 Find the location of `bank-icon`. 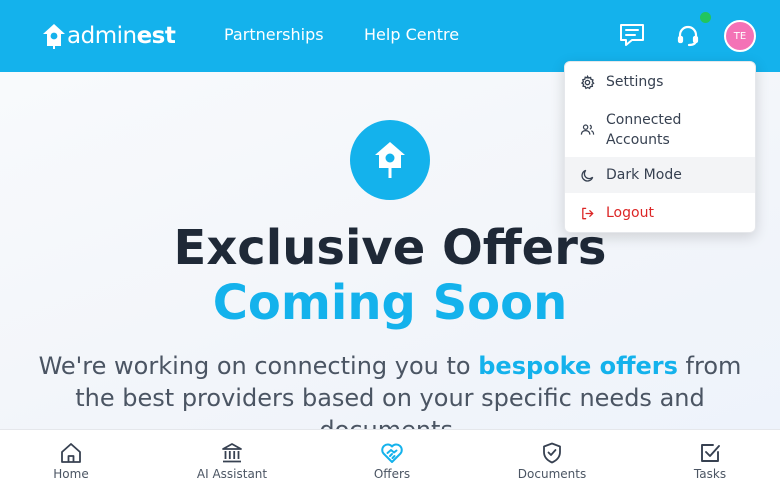

bank-icon is located at coordinates (232, 453).